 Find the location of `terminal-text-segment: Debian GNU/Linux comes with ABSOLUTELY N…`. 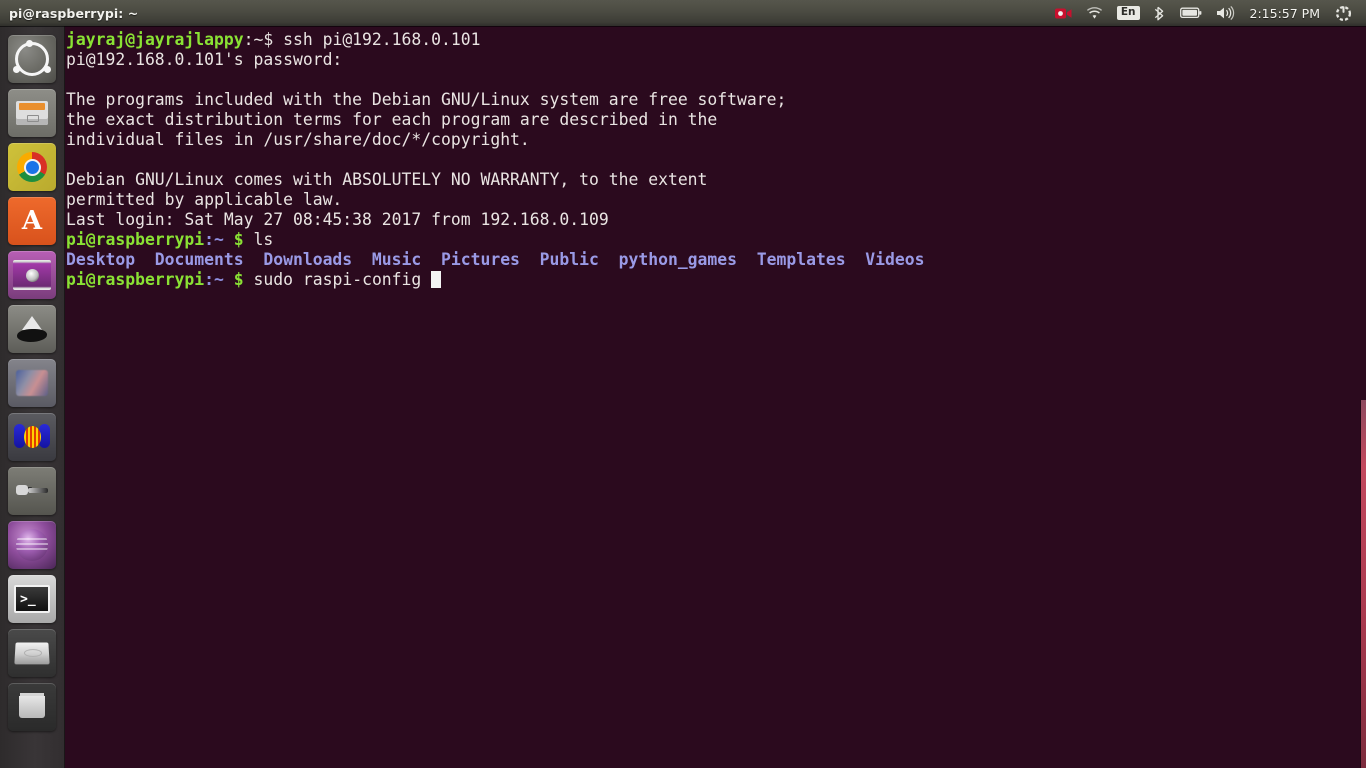

terminal-text-segment: Debian GNU/Linux comes with ABSOLUTELY N… is located at coordinates (387, 179).